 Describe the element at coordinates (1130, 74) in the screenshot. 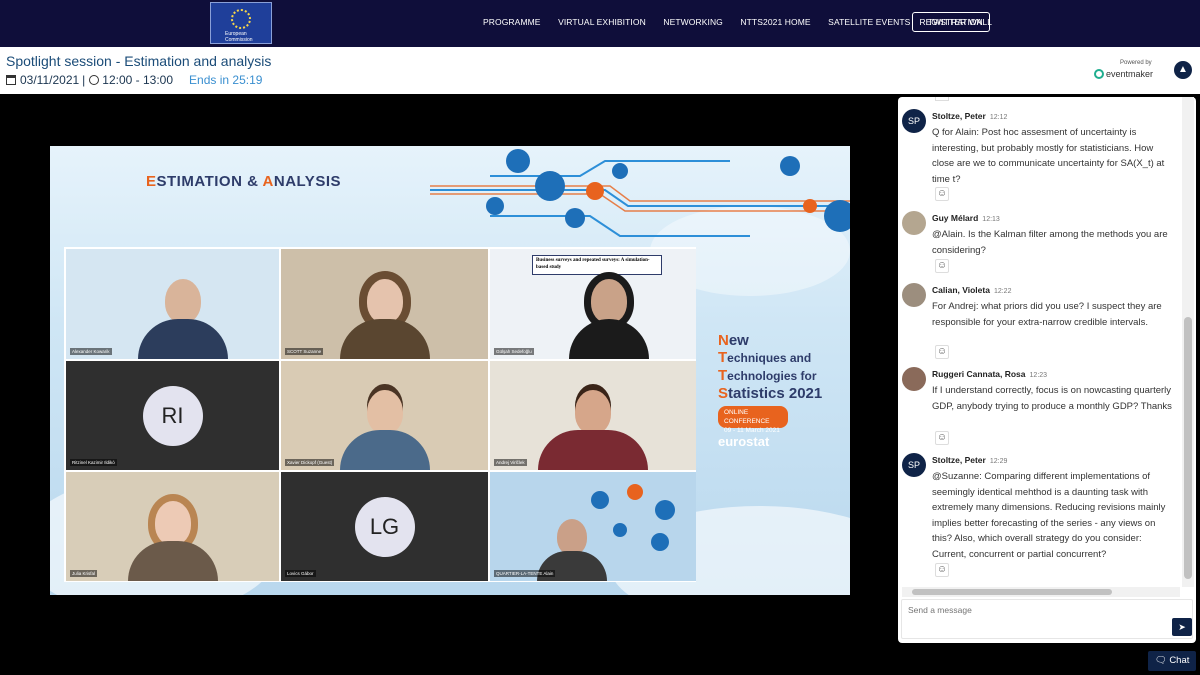

I see `eventmaker-brand: eventmaker` at that location.